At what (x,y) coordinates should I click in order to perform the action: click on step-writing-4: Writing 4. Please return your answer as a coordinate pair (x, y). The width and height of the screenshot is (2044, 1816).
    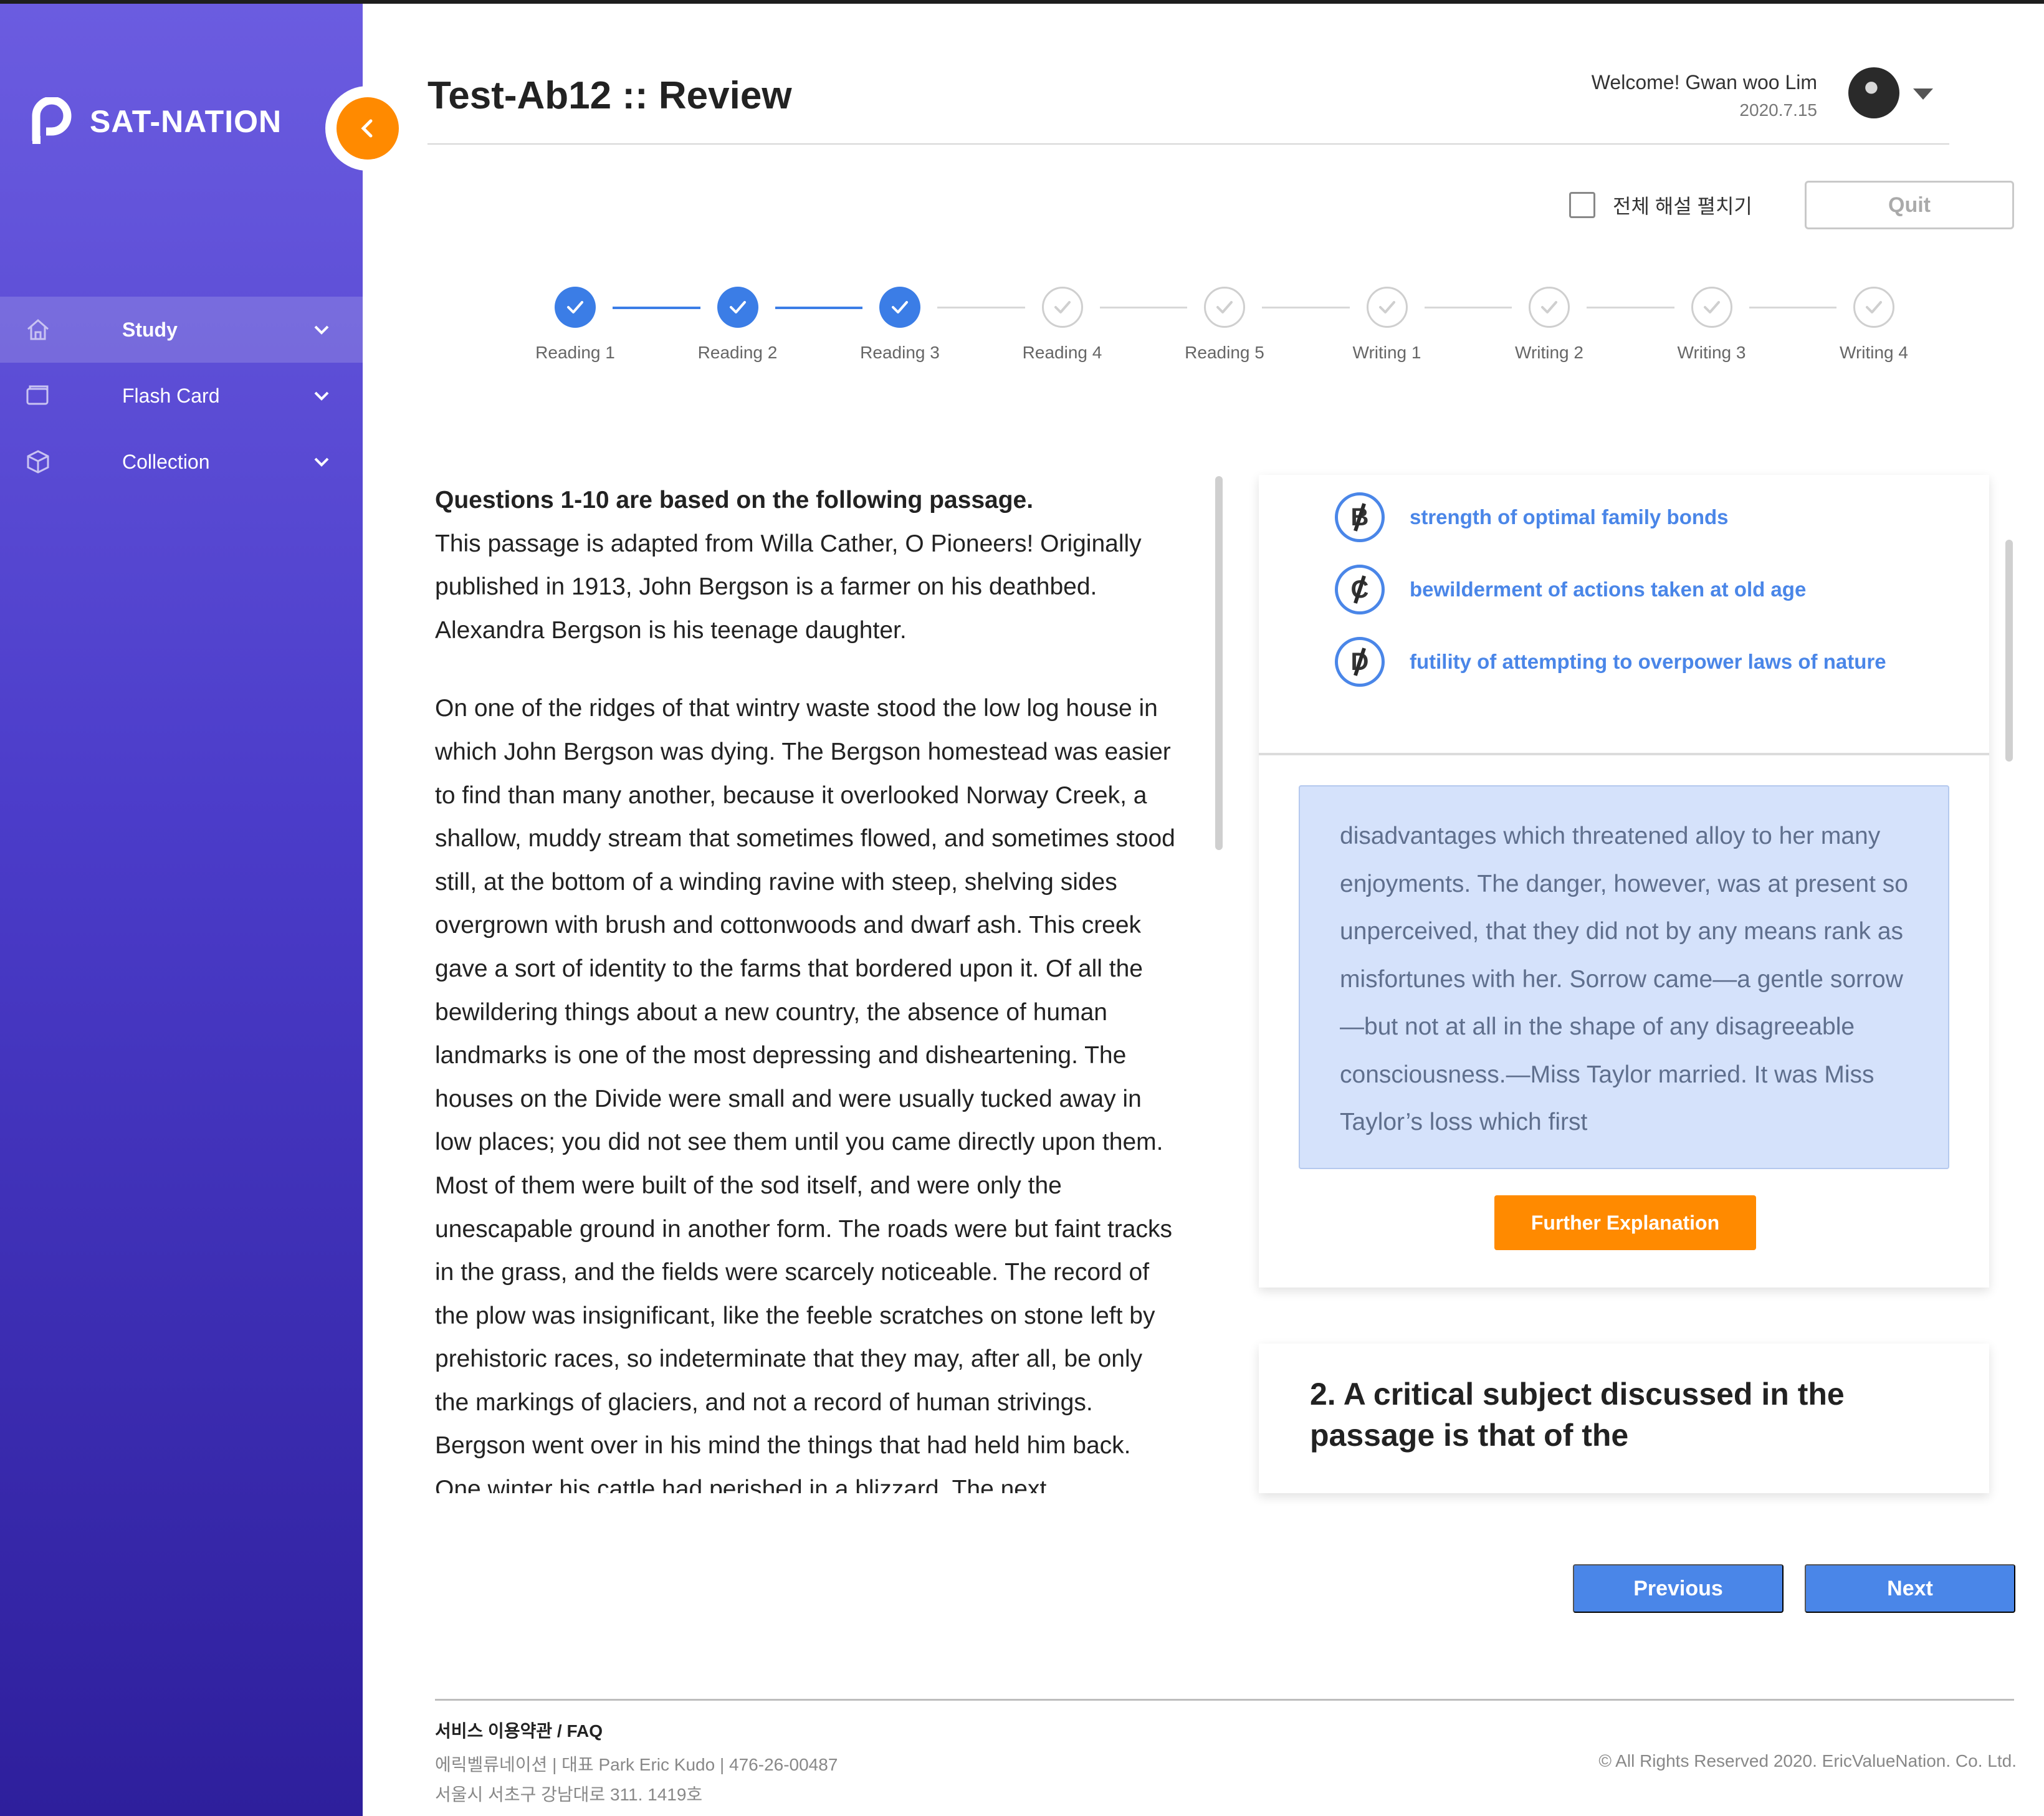
    Looking at the image, I should click on (1874, 325).